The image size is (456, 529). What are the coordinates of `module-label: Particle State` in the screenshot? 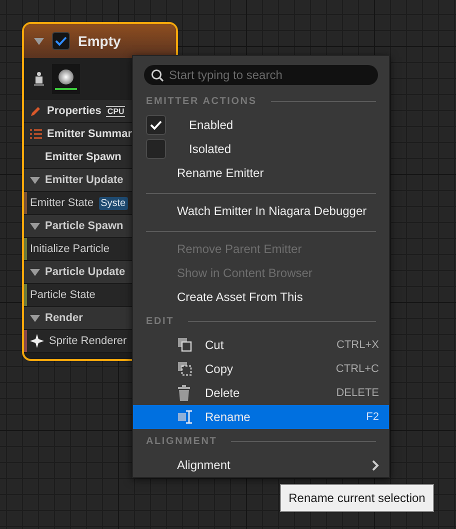 It's located at (63, 295).